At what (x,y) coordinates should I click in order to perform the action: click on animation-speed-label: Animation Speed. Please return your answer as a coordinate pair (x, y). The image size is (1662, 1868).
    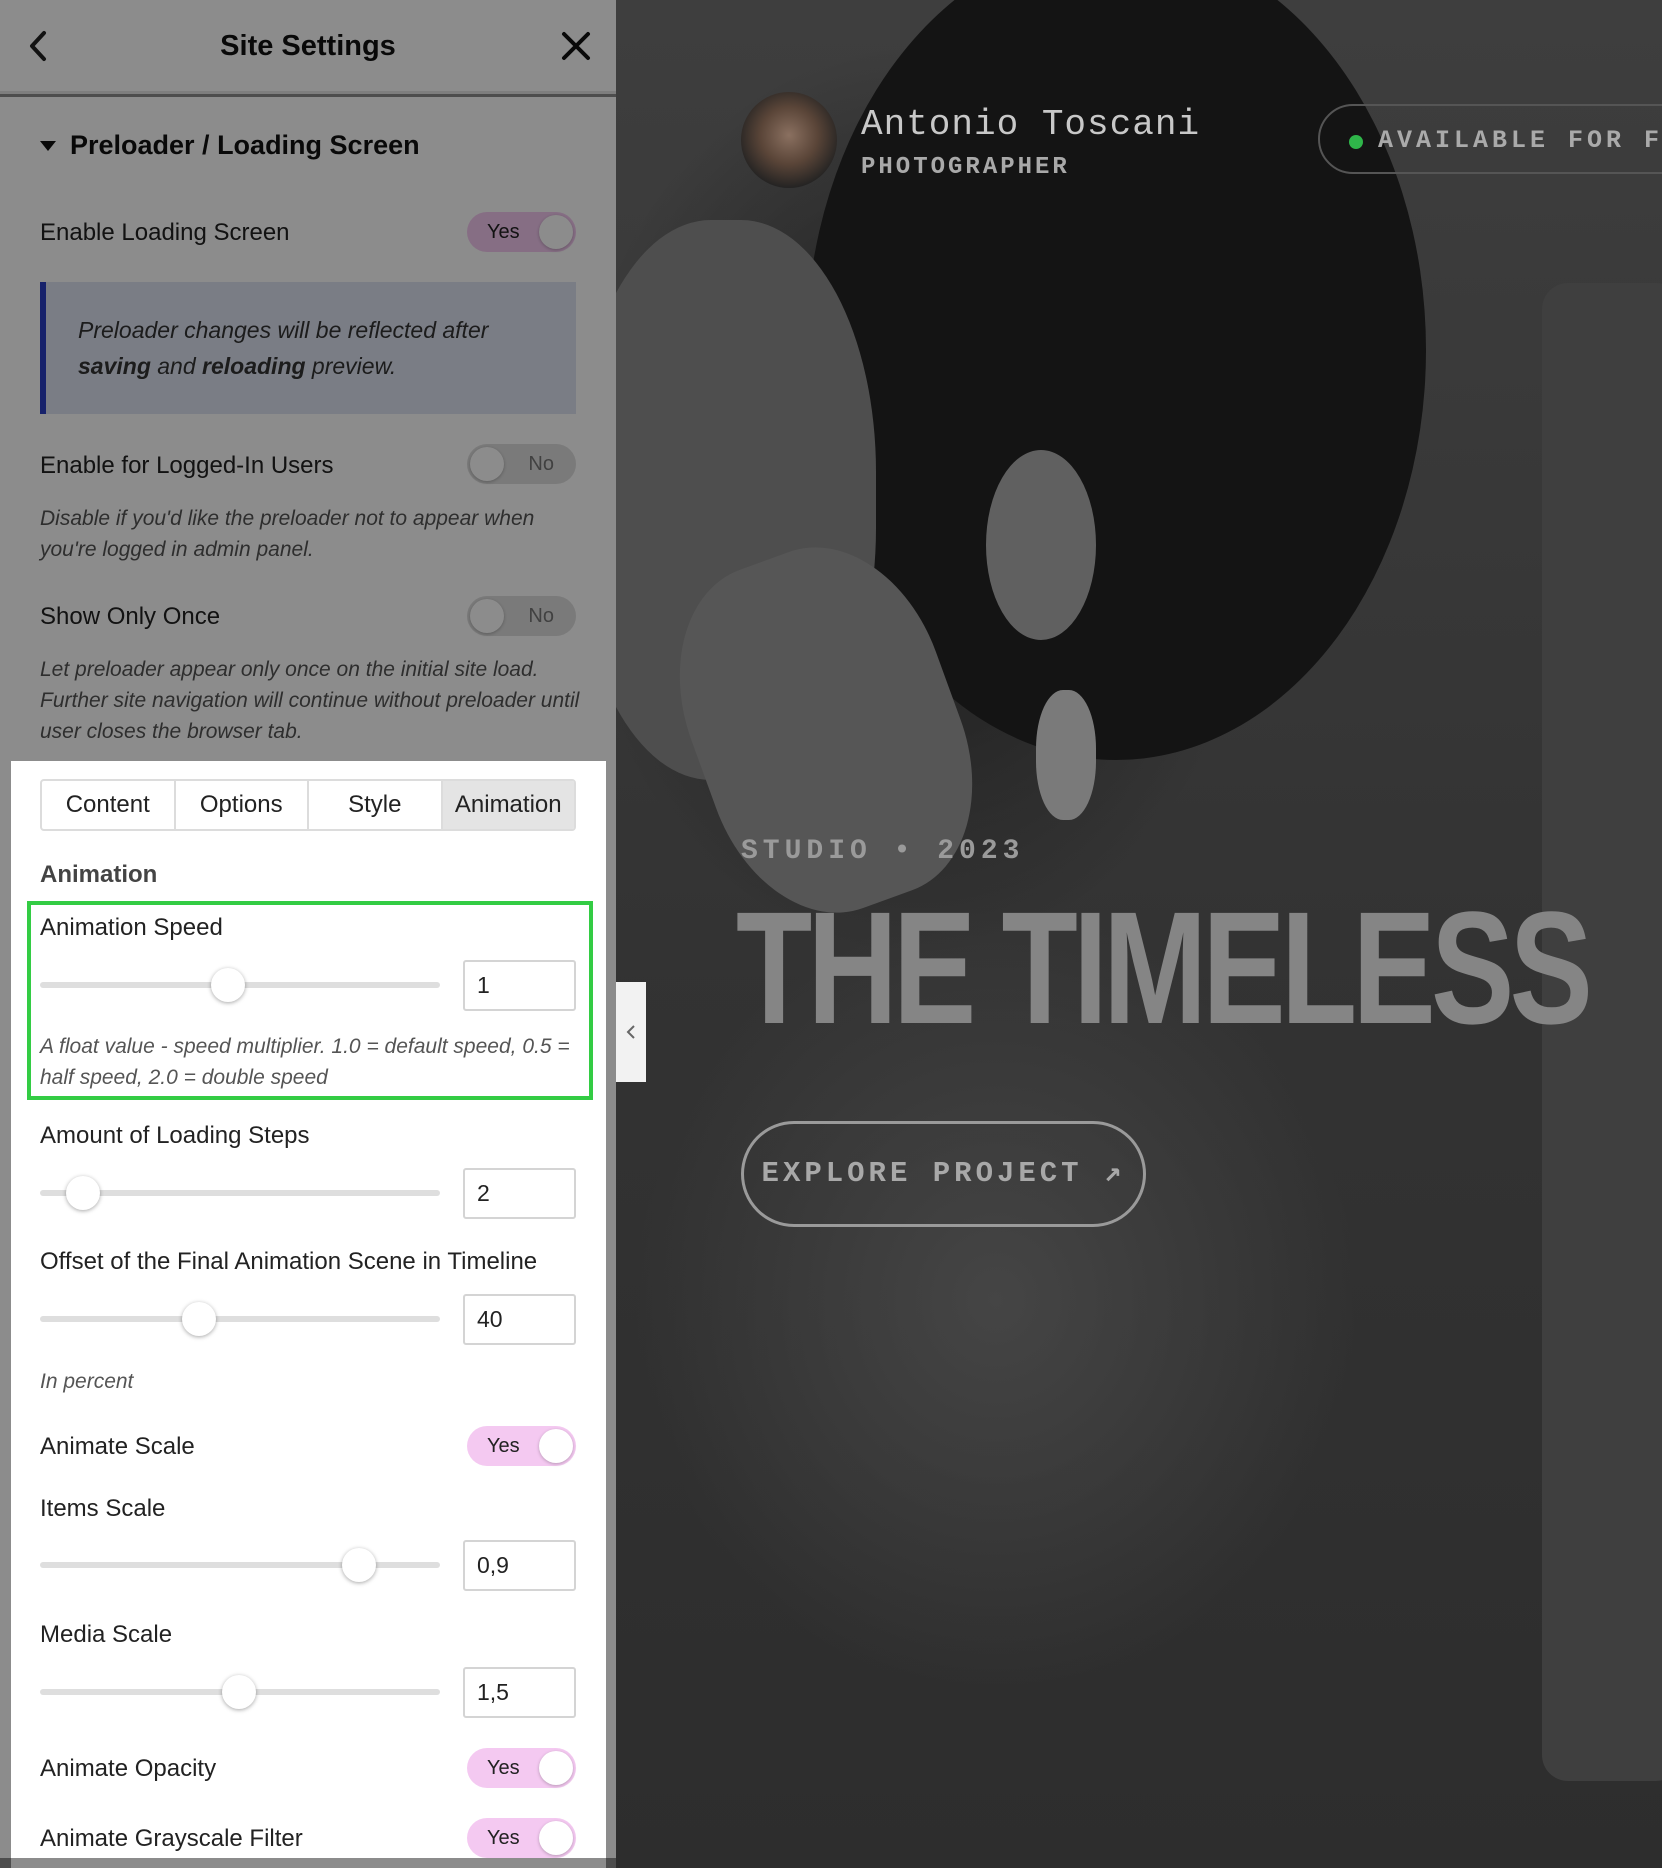
    Looking at the image, I should click on (131, 927).